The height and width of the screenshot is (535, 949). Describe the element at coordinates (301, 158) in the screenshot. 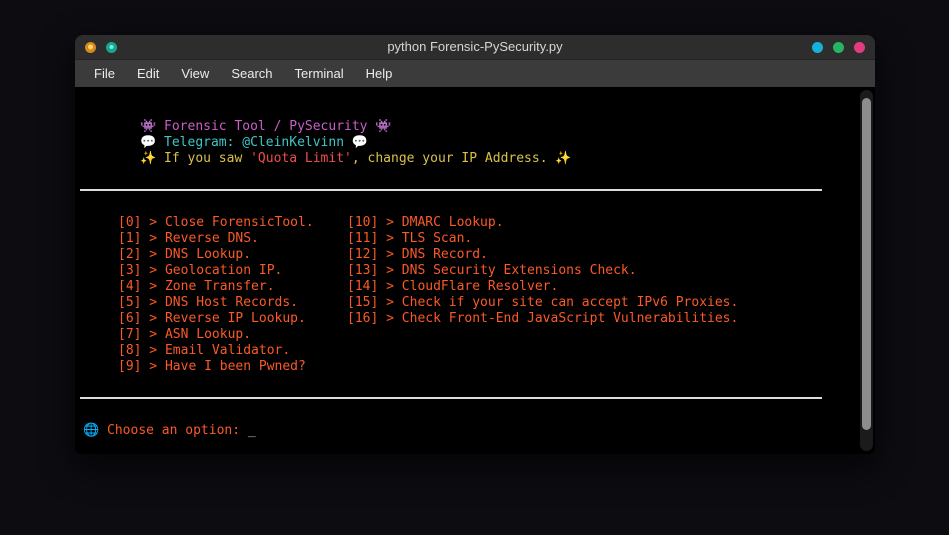

I see `notice-highlight: 'Quota Limit'` at that location.